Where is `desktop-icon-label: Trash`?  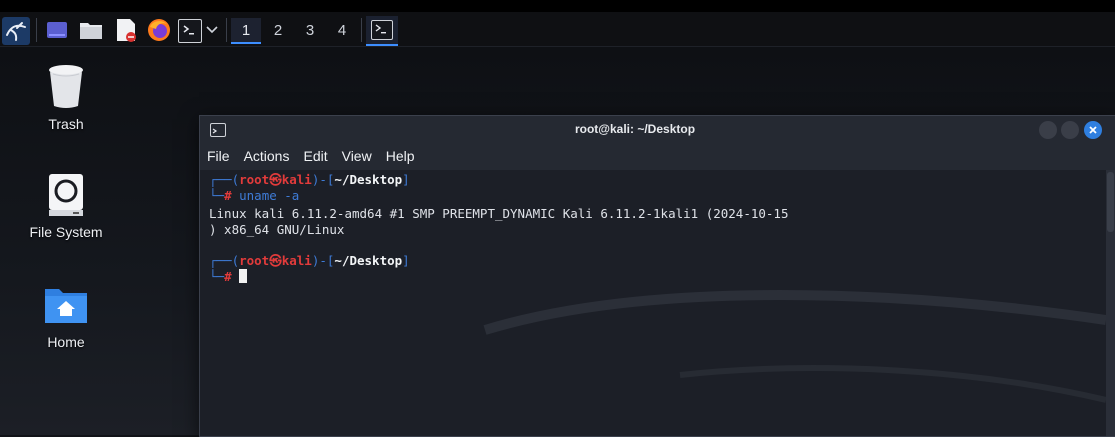
desktop-icon-label: Trash is located at coordinates (66, 124).